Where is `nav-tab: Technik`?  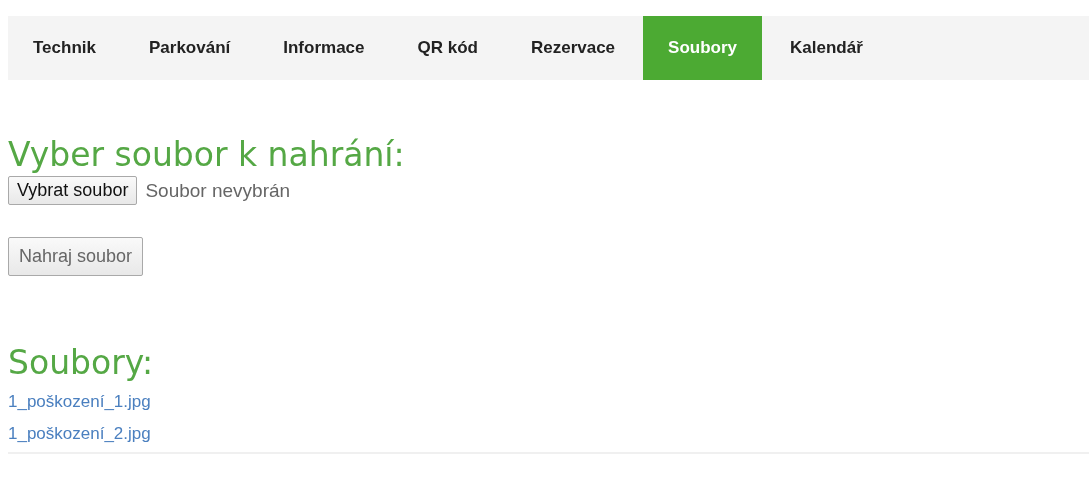 nav-tab: Technik is located at coordinates (64, 48).